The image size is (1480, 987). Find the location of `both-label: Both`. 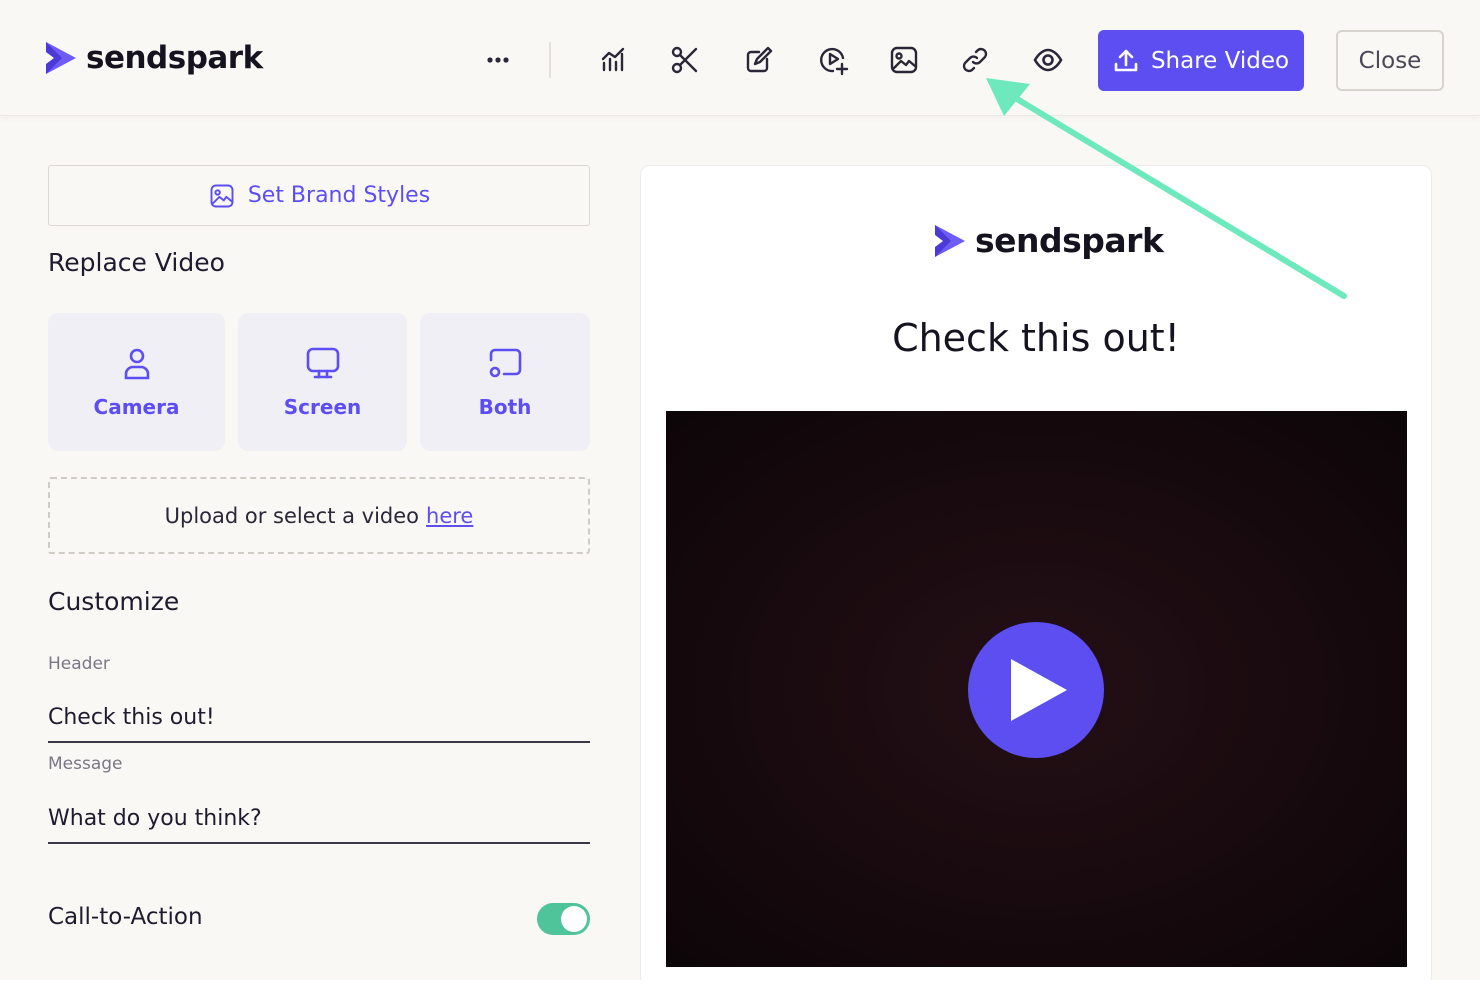

both-label: Both is located at coordinates (505, 407).